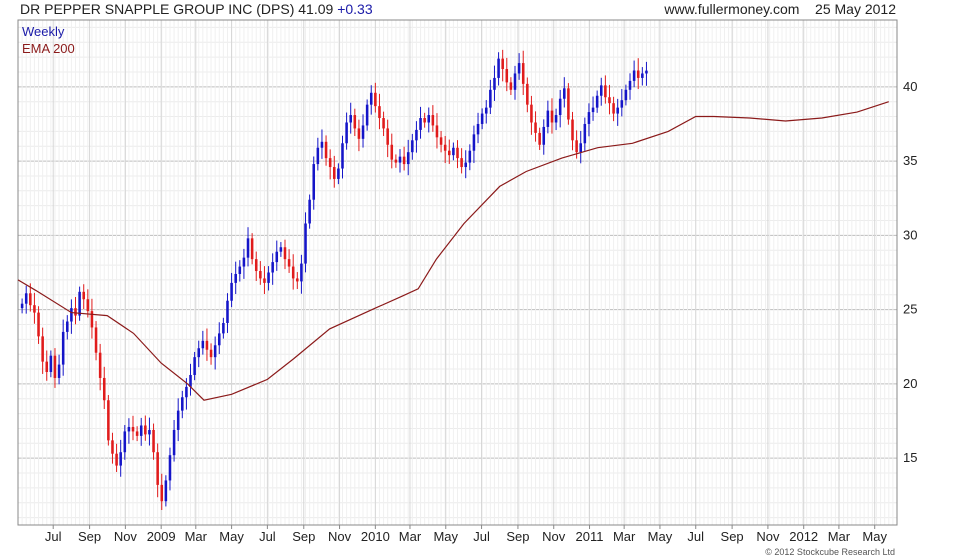 This screenshot has width=980, height=560. Describe the element at coordinates (43, 31) in the screenshot. I see `legend-weekly: Weekly` at that location.